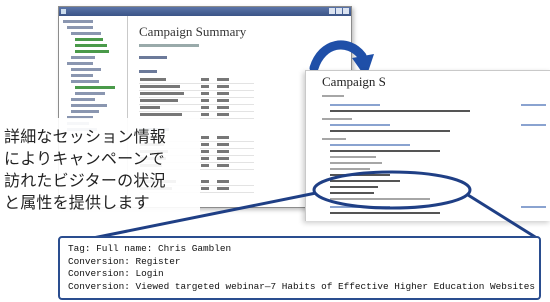  What do you see at coordinates (504, 217) in the screenshot?
I see `connector-line-right` at bounding box center [504, 217].